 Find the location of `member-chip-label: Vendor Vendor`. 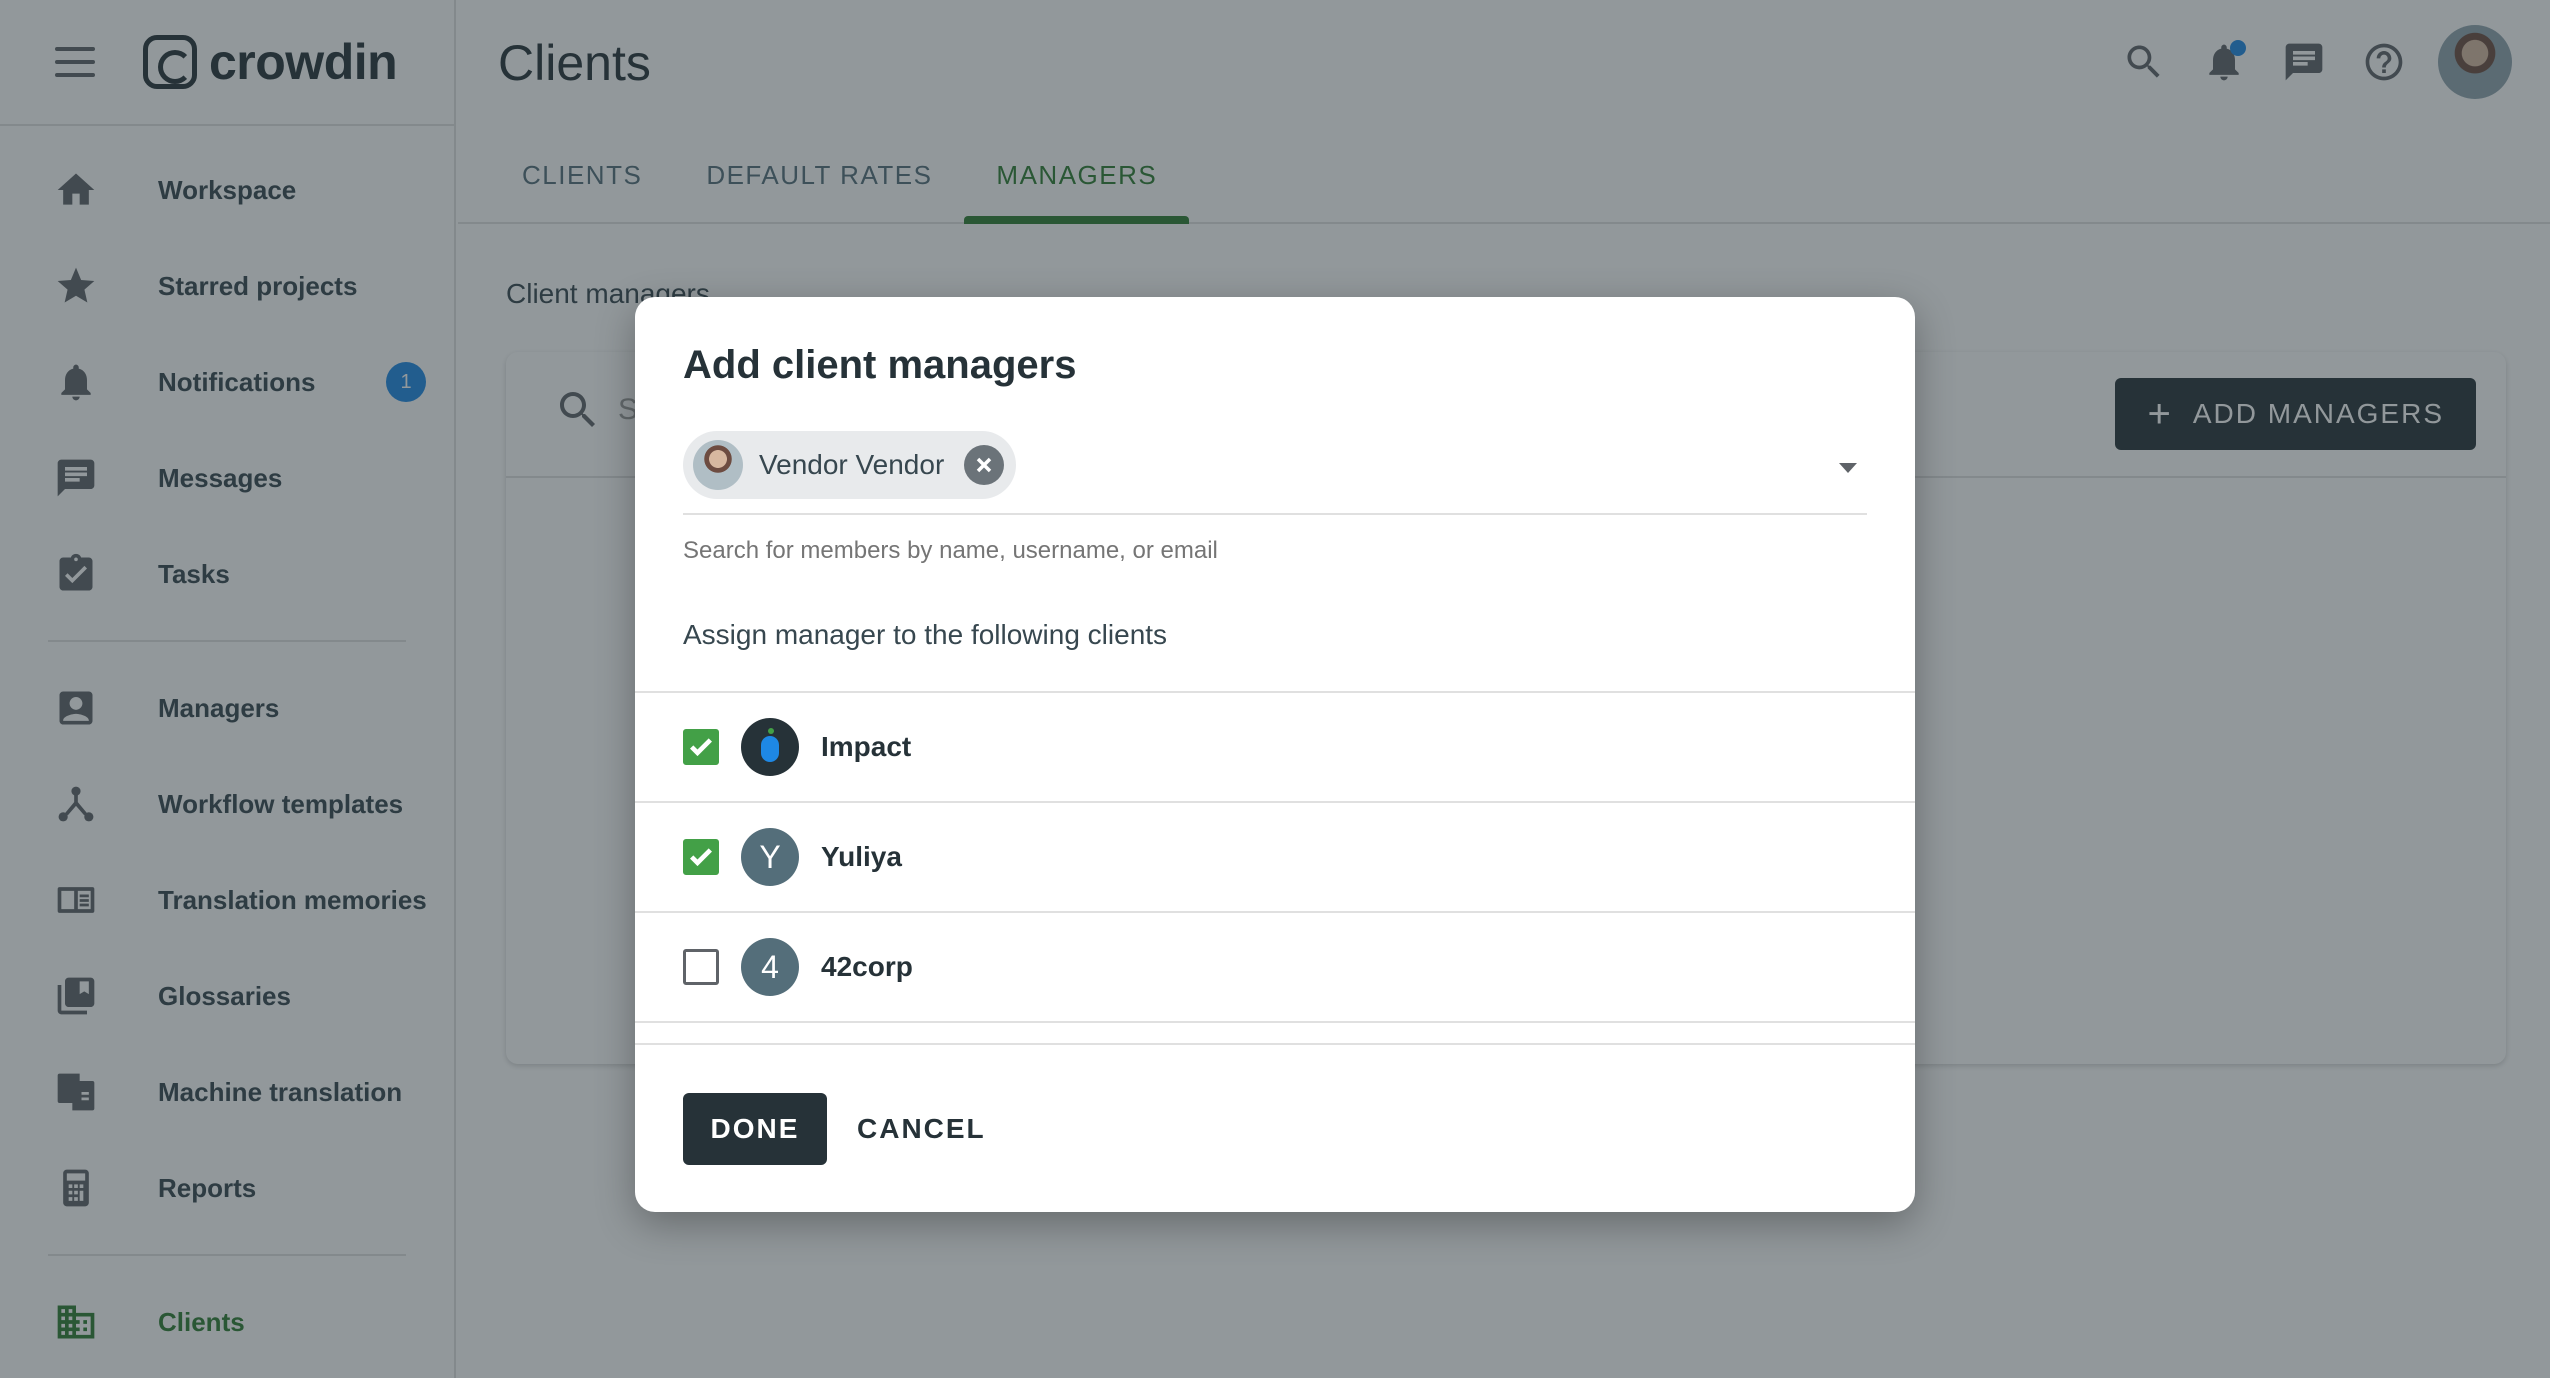

member-chip-label: Vendor Vendor is located at coordinates (852, 464).